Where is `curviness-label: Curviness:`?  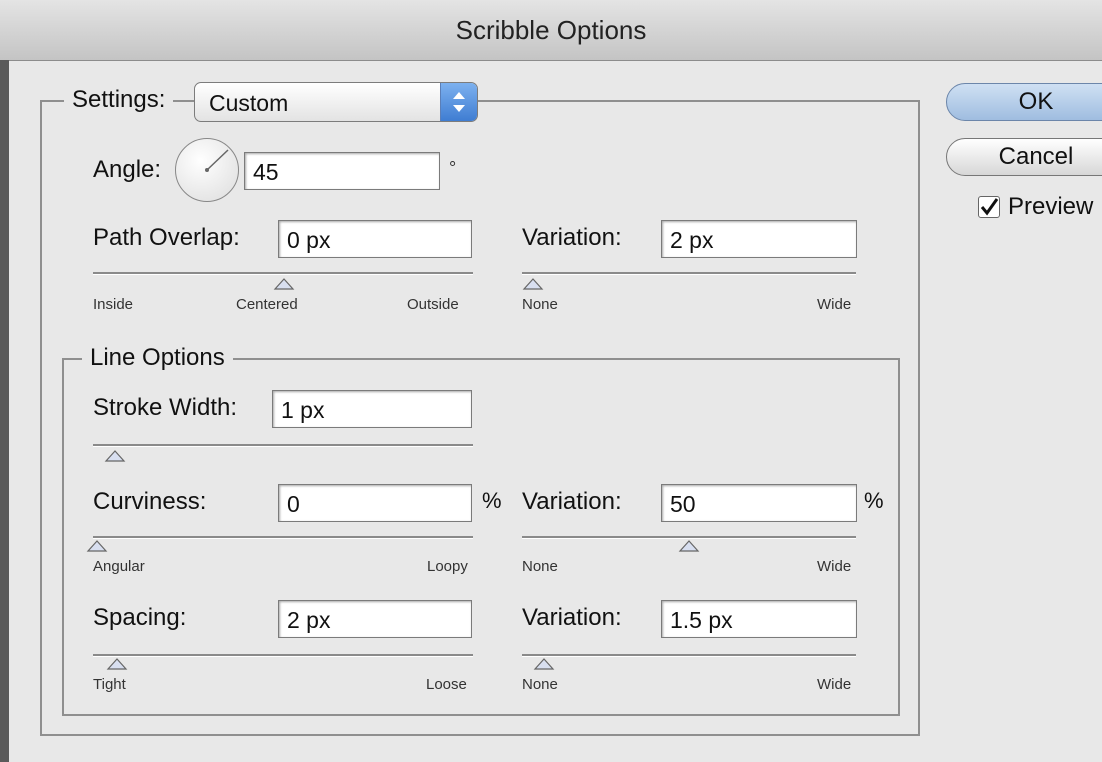
curviness-label: Curviness: is located at coordinates (150, 501).